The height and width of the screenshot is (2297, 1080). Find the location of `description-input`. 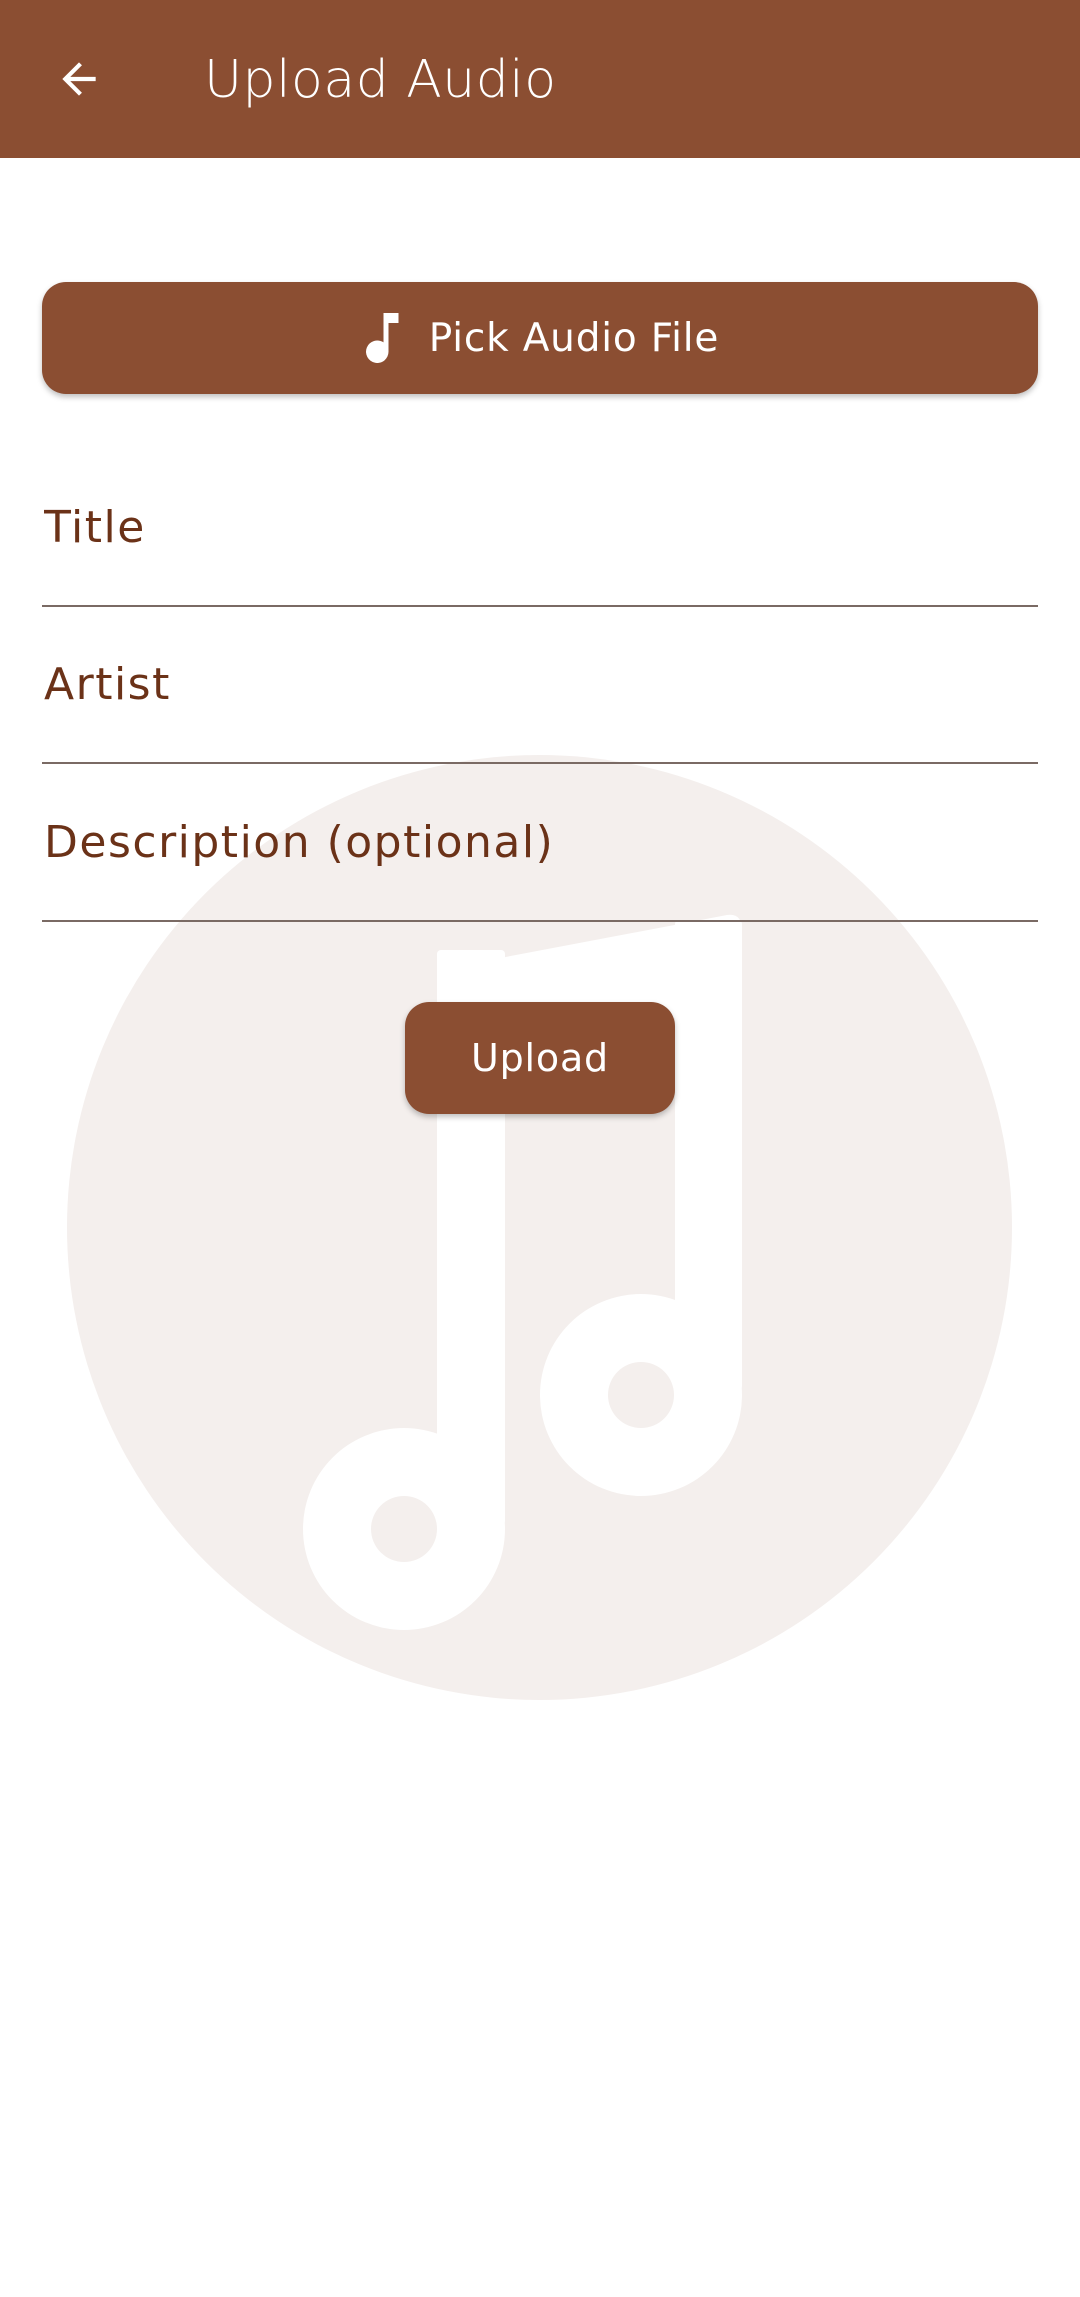

description-input is located at coordinates (540, 842).